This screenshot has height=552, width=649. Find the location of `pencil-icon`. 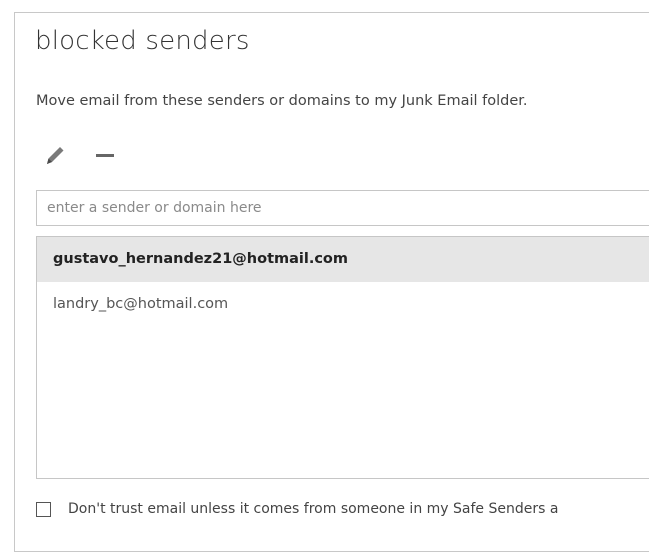

pencil-icon is located at coordinates (55, 155).